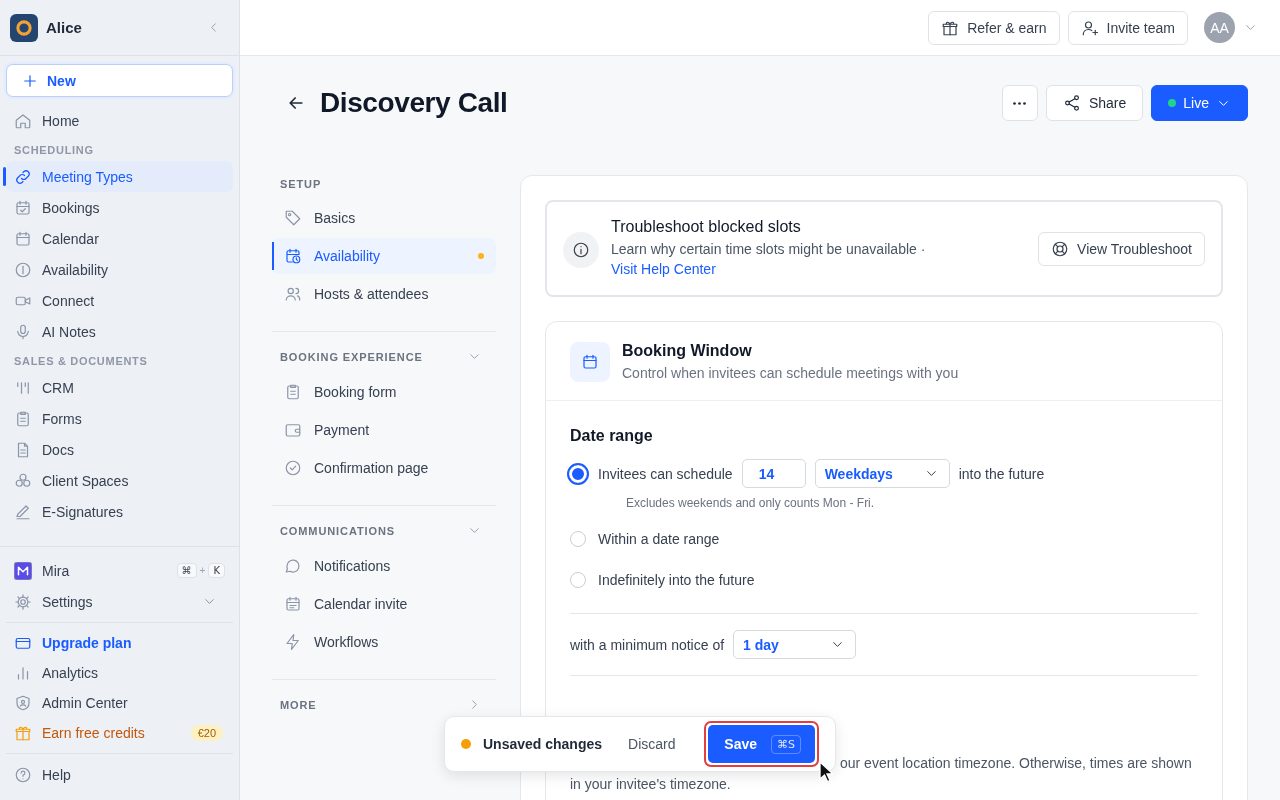  I want to click on share-icon, so click(1071, 103).